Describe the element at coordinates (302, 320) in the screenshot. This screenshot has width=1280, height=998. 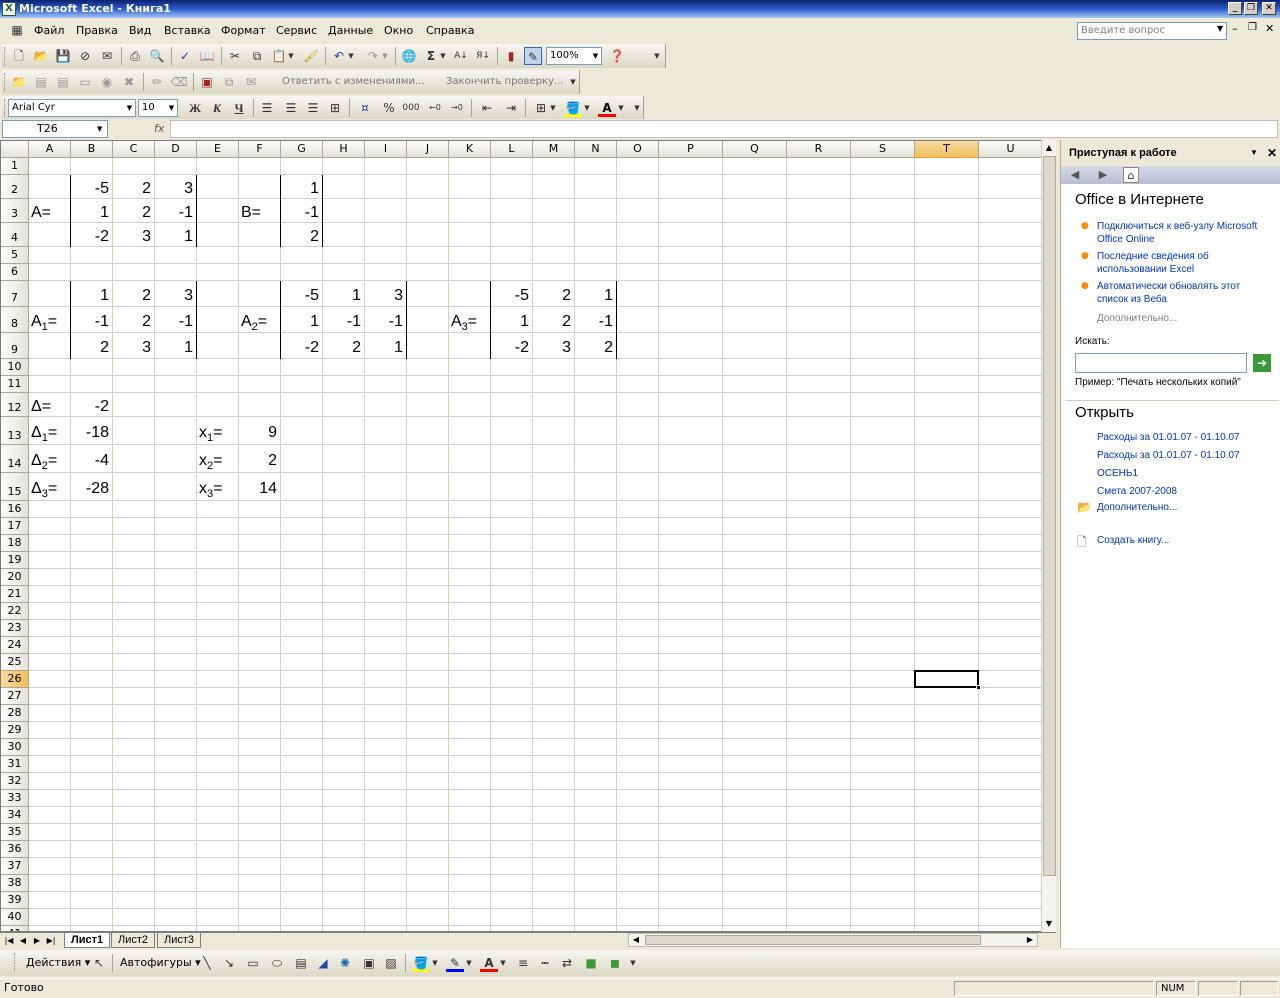
I see `cell-g8: 1` at that location.